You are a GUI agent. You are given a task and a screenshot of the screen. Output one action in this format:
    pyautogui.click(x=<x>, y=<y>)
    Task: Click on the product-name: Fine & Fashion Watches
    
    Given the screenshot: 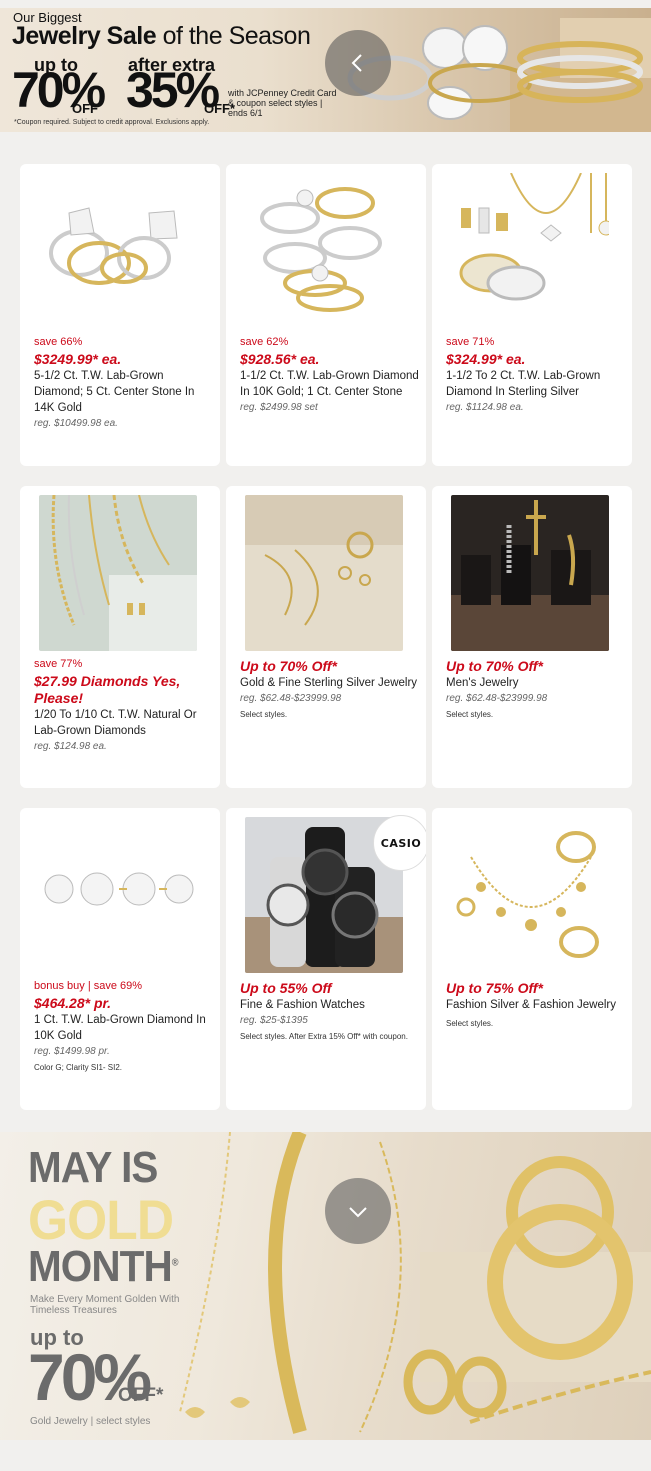 What is the action you would take?
    pyautogui.click(x=330, y=1005)
    